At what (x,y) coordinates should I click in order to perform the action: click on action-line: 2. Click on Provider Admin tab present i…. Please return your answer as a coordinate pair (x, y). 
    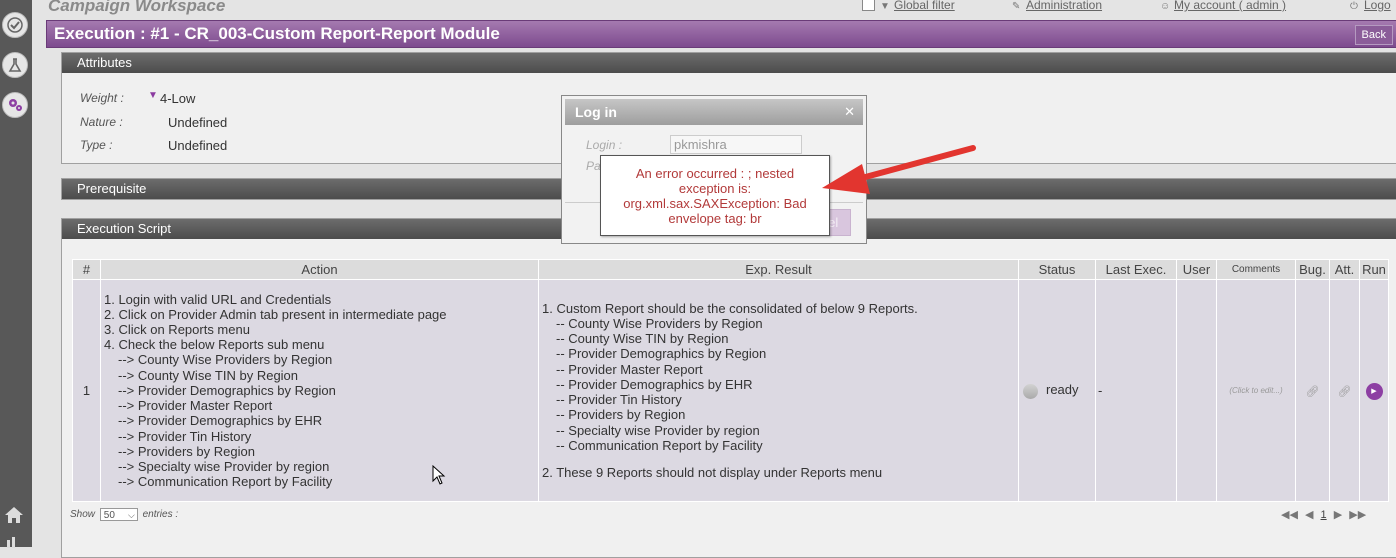
    Looking at the image, I should click on (275, 314).